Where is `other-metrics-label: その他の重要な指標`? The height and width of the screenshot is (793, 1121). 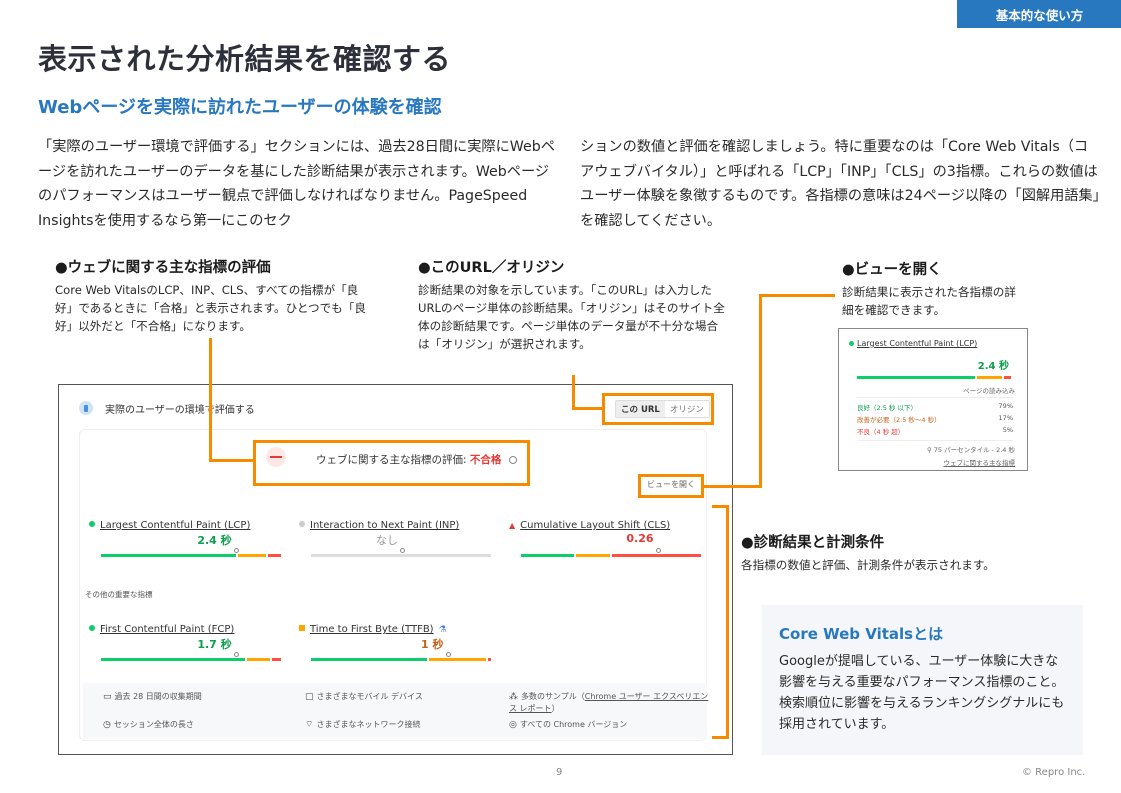
other-metrics-label: その他の重要な指標 is located at coordinates (119, 594).